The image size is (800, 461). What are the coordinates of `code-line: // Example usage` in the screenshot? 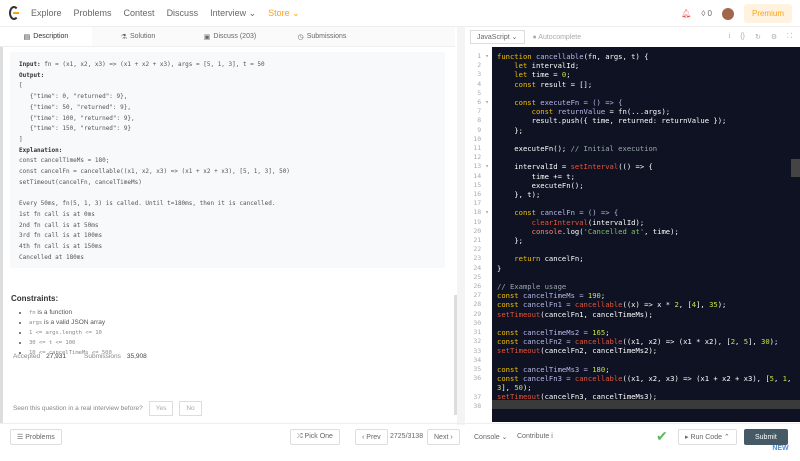 It's located at (644, 286).